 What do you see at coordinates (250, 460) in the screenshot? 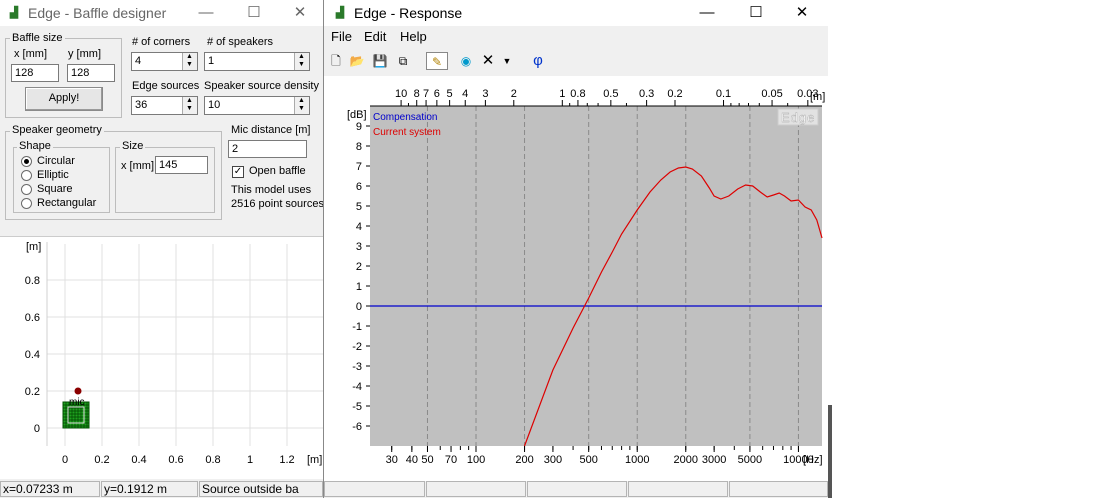
I see `baffle-x-tick: 1` at bounding box center [250, 460].